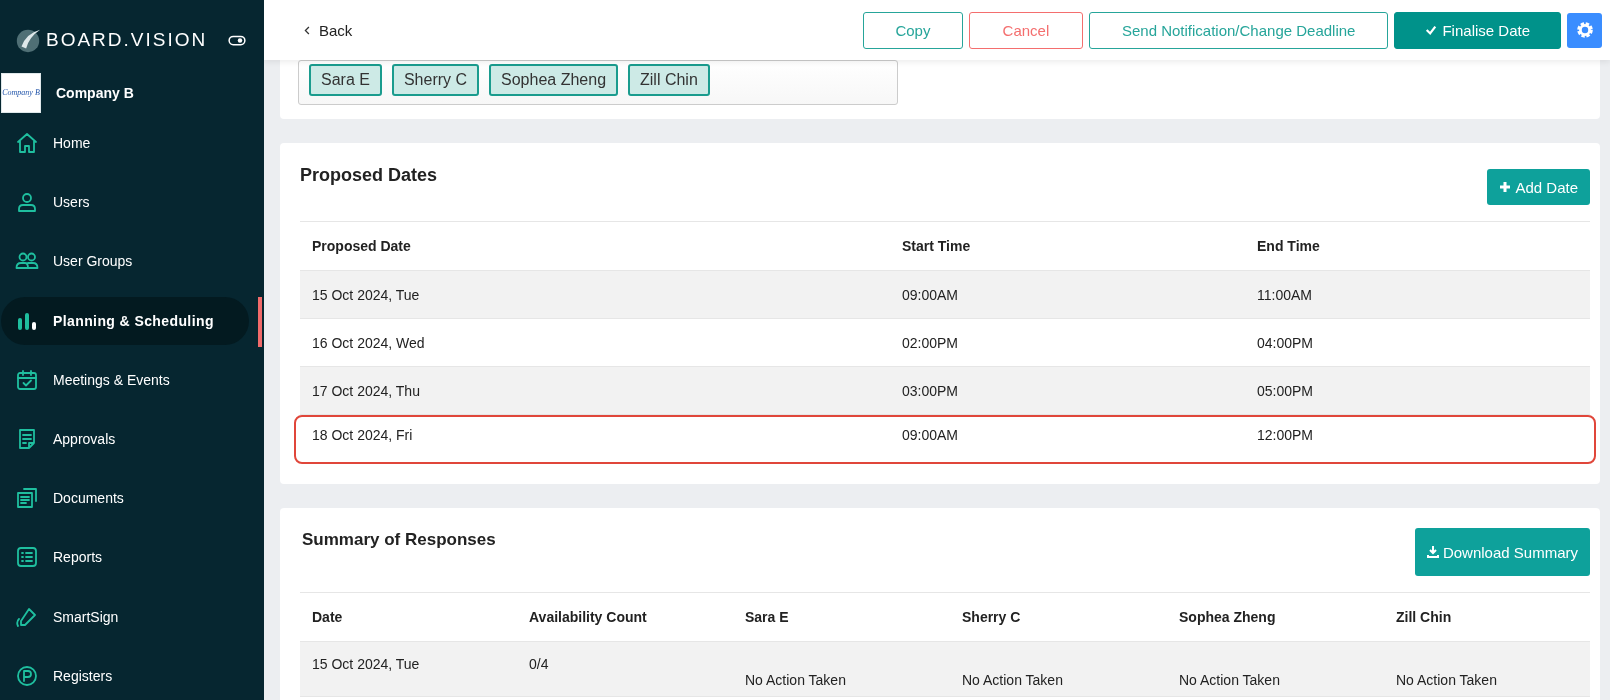 The image size is (1610, 700). What do you see at coordinates (307, 30) in the screenshot?
I see `chevron-left-icon` at bounding box center [307, 30].